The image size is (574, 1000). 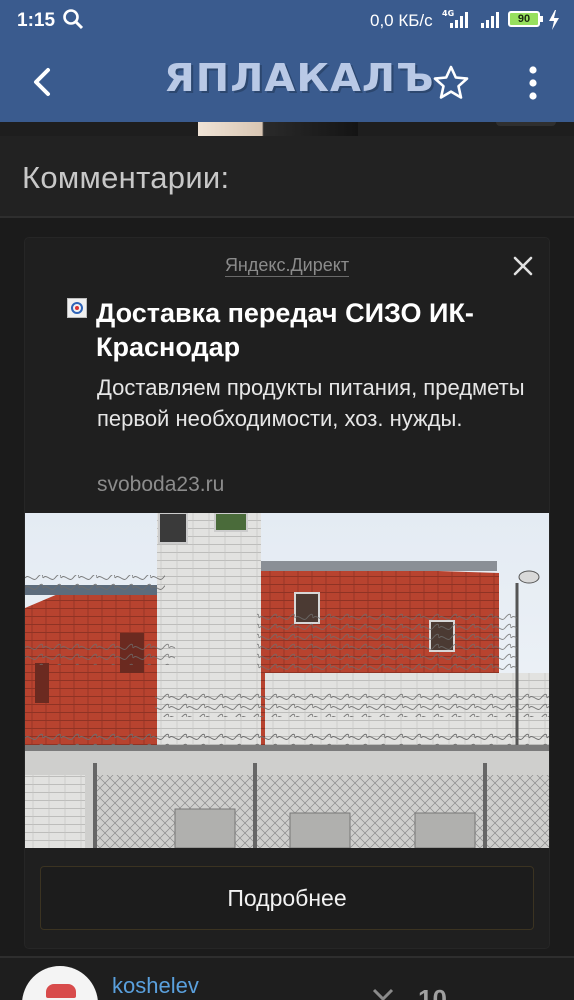 What do you see at coordinates (533, 83) in the screenshot?
I see `more-vertical-icon` at bounding box center [533, 83].